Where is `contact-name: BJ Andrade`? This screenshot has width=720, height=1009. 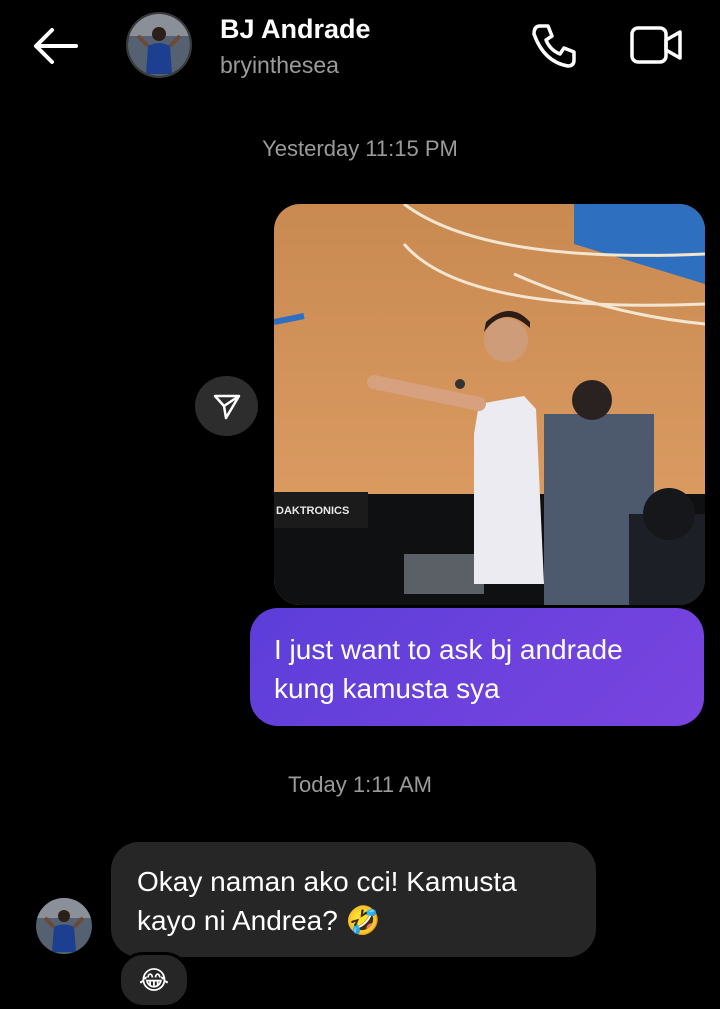
contact-name: BJ Andrade is located at coordinates (295, 29).